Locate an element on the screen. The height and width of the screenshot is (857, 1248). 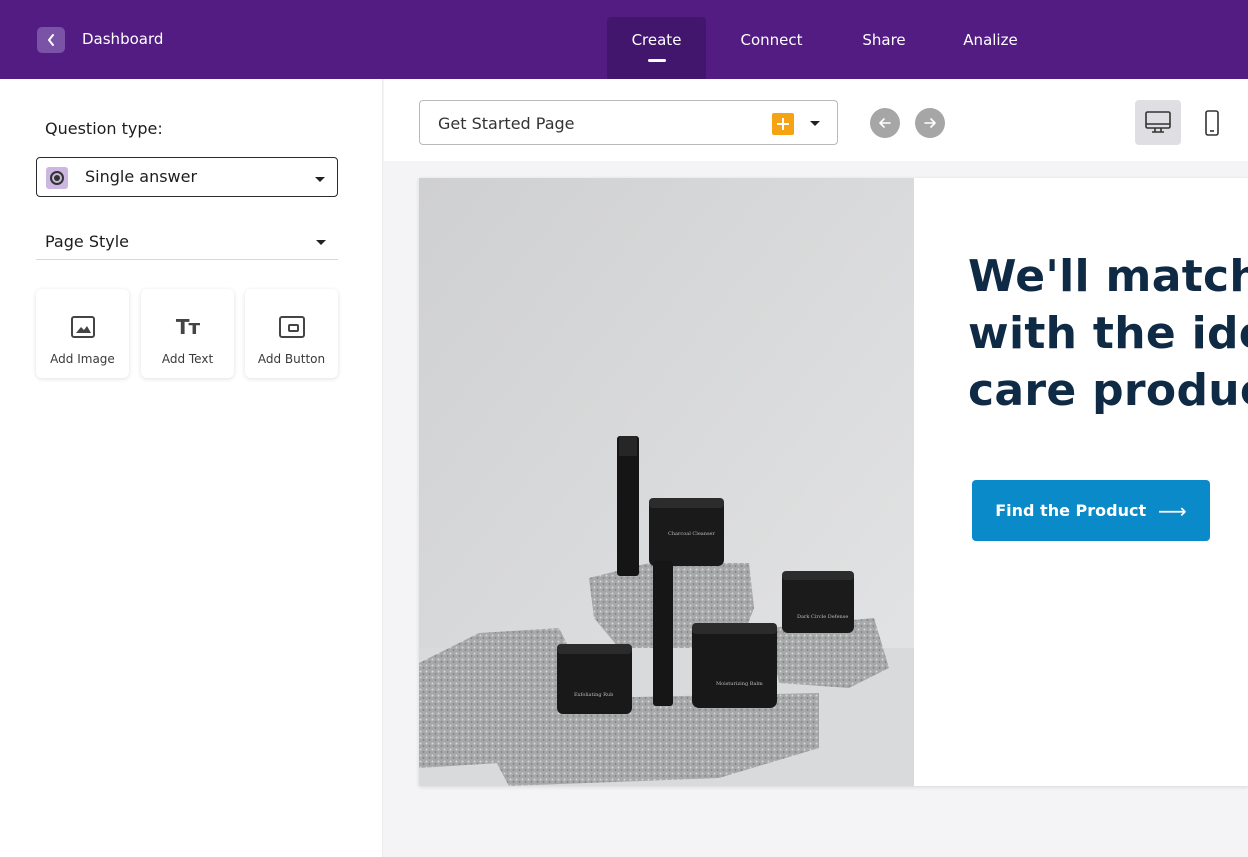
arrow-left-icon is located at coordinates (885, 123).